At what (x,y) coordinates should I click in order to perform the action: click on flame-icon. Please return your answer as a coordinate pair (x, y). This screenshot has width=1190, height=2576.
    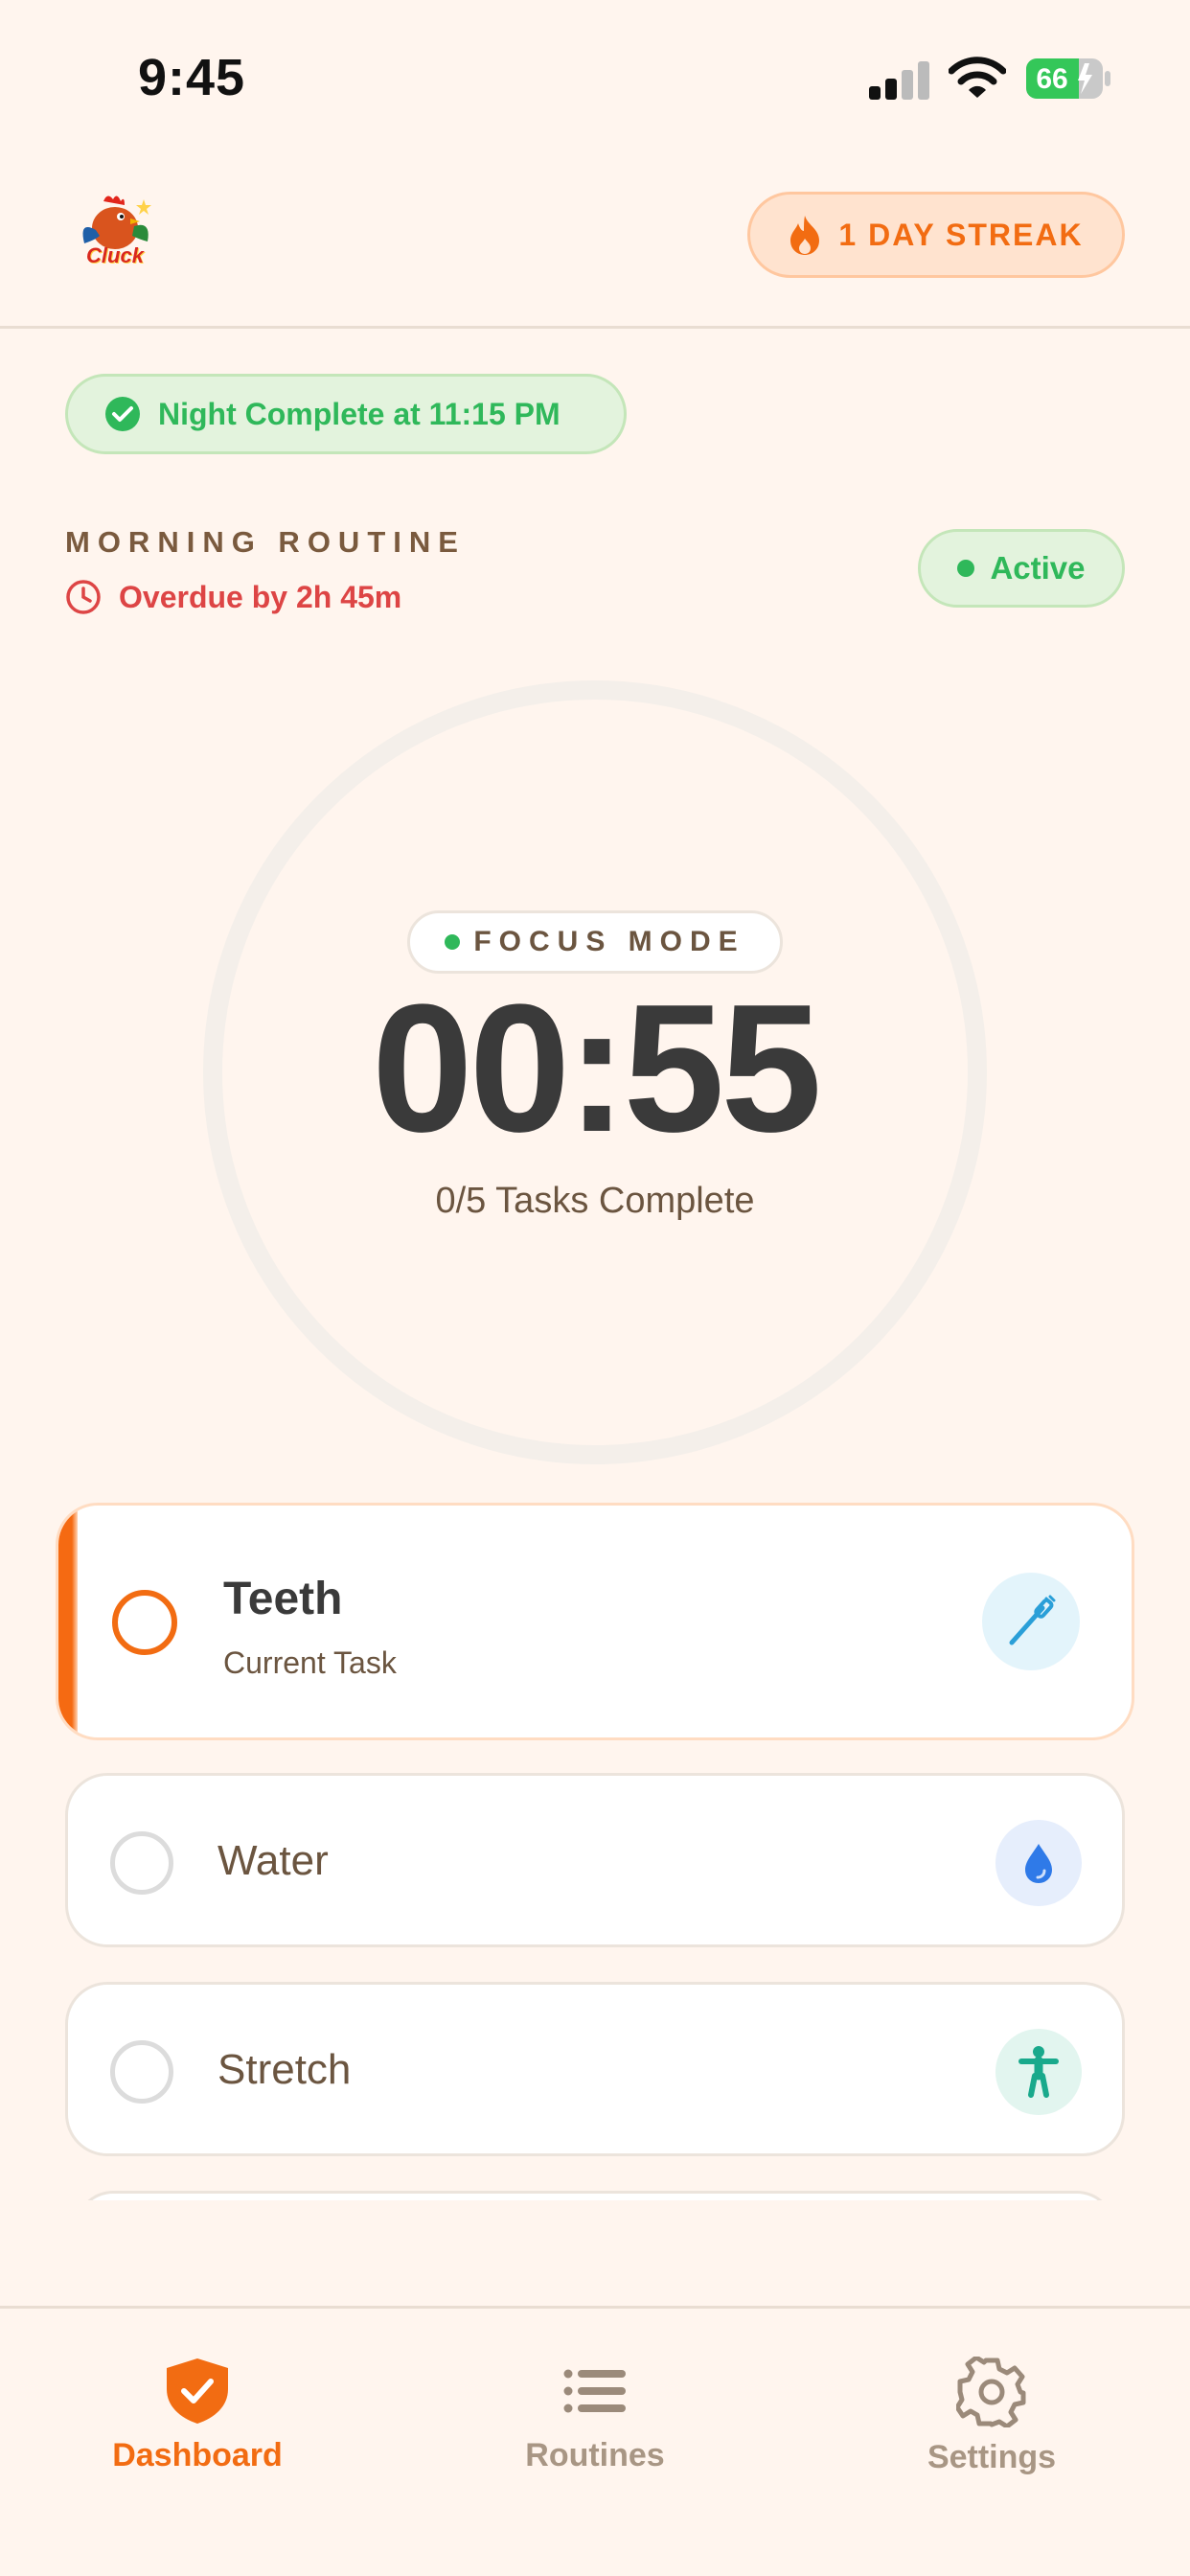
    Looking at the image, I should click on (805, 235).